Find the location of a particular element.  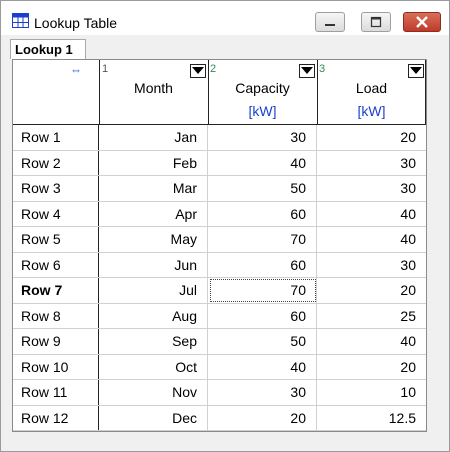

month-cell: Jan is located at coordinates (154, 137).